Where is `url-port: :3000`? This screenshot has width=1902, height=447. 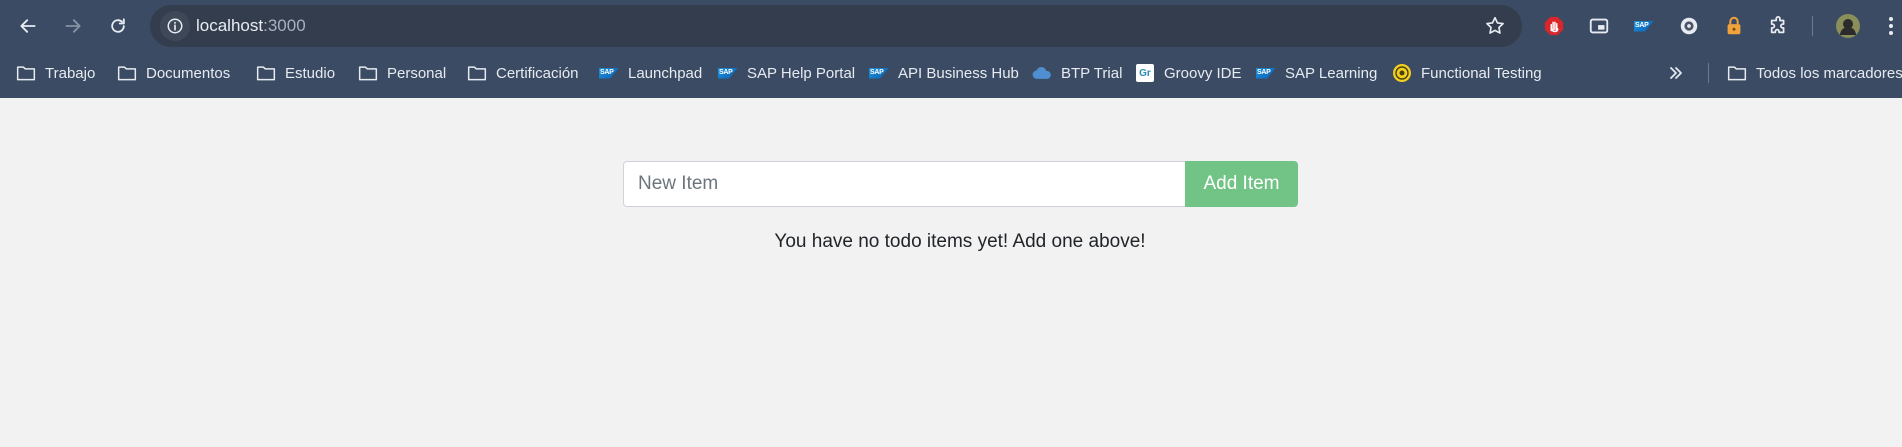
url-port: :3000 is located at coordinates (284, 25).